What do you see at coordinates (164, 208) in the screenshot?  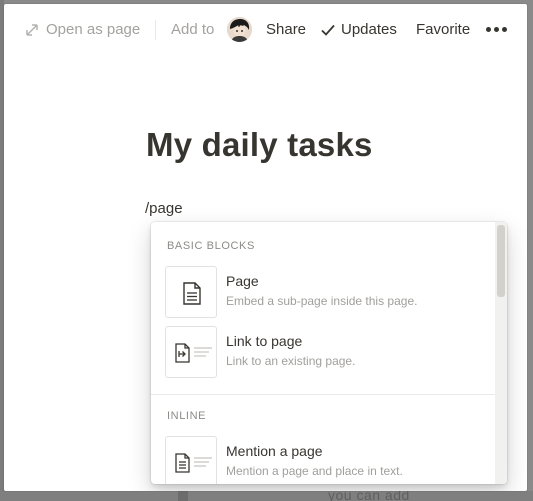 I see `slash-command-input: /page` at bounding box center [164, 208].